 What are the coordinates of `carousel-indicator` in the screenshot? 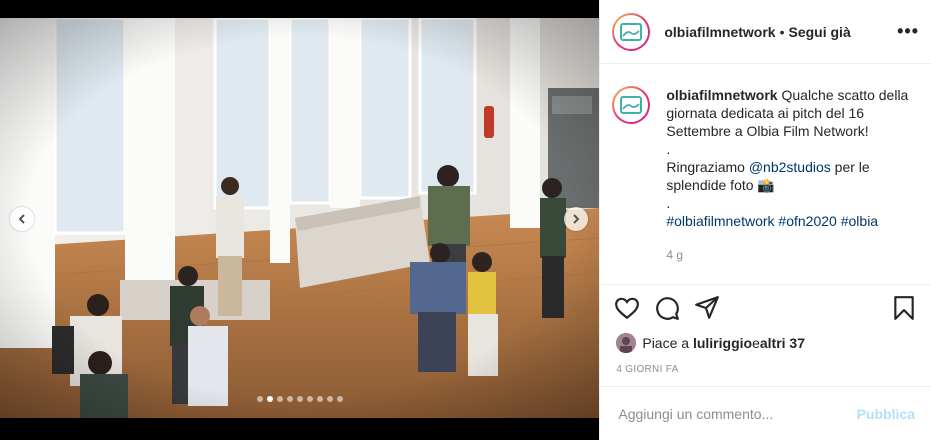 It's located at (299, 399).